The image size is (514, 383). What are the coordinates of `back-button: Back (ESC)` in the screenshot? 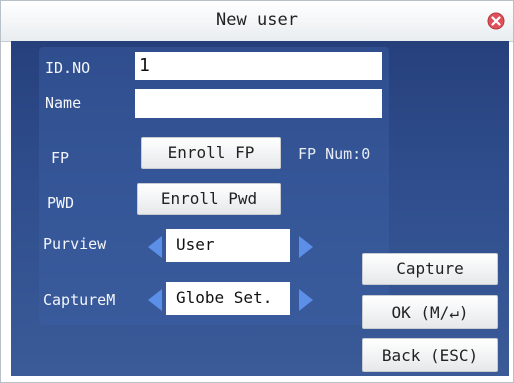 It's located at (430, 355).